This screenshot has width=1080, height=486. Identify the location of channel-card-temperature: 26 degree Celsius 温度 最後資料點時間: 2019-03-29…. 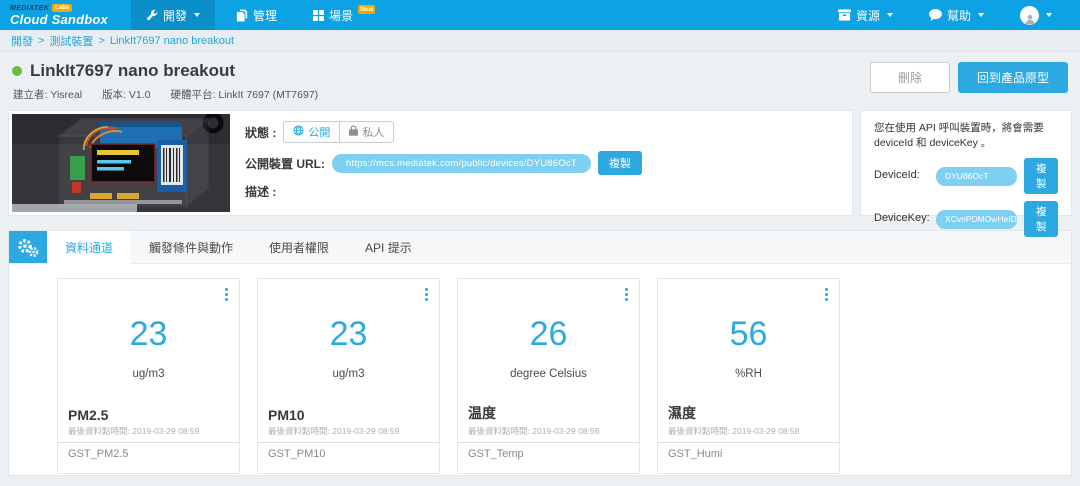
(548, 376).